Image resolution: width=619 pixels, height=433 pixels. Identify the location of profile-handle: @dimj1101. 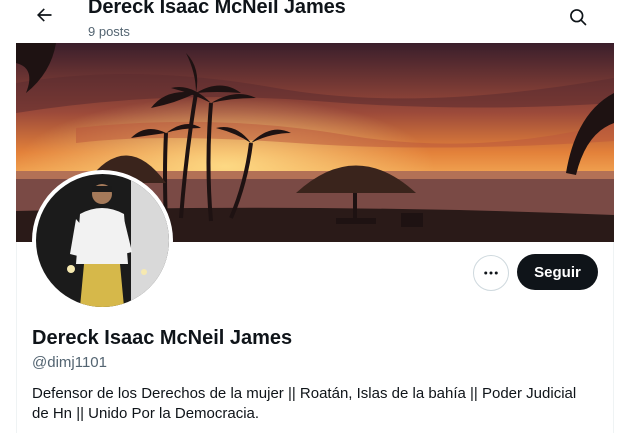
(69, 362).